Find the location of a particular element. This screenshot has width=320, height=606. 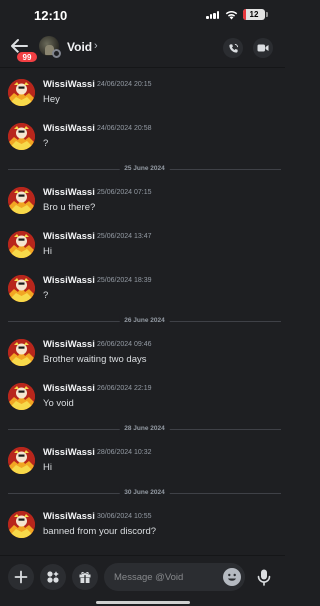

message-timestamp: 26/06/2024 09:46 is located at coordinates (124, 344).